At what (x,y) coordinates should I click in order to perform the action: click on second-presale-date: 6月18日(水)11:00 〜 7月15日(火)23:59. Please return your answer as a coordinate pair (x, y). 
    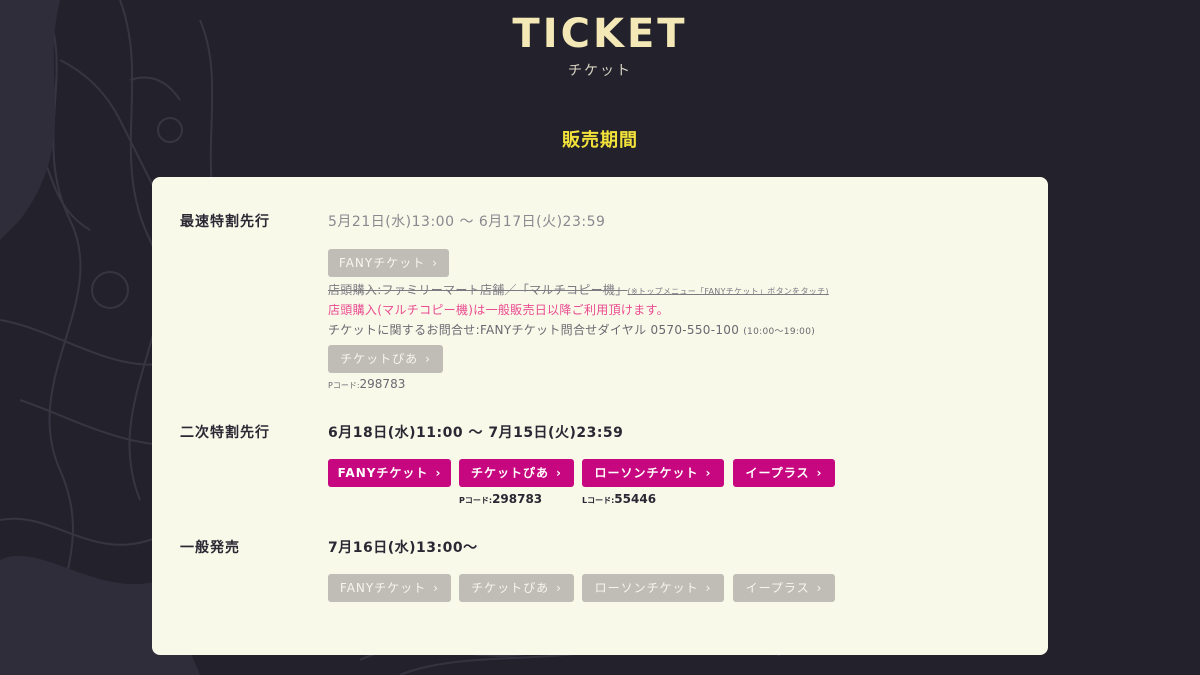
    Looking at the image, I should click on (476, 433).